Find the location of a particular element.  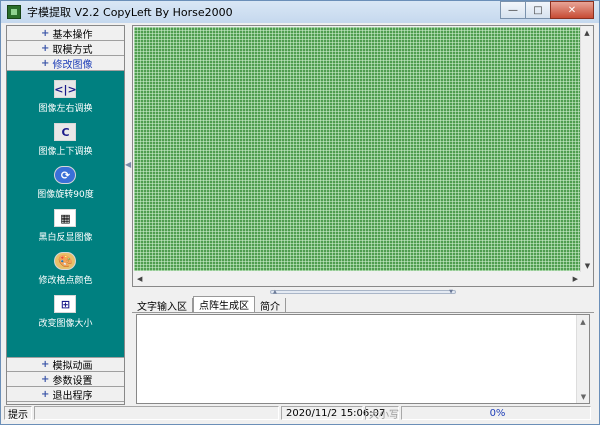

splitter-grip: ▲ ▼ is located at coordinates (363, 291).